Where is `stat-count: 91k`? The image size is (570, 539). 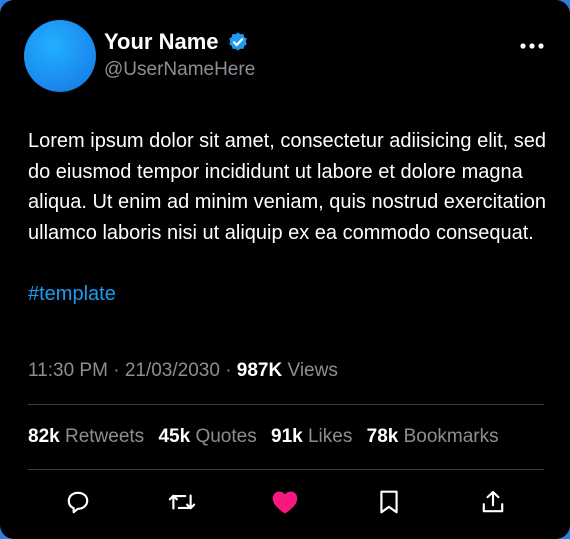
stat-count: 91k is located at coordinates (287, 436).